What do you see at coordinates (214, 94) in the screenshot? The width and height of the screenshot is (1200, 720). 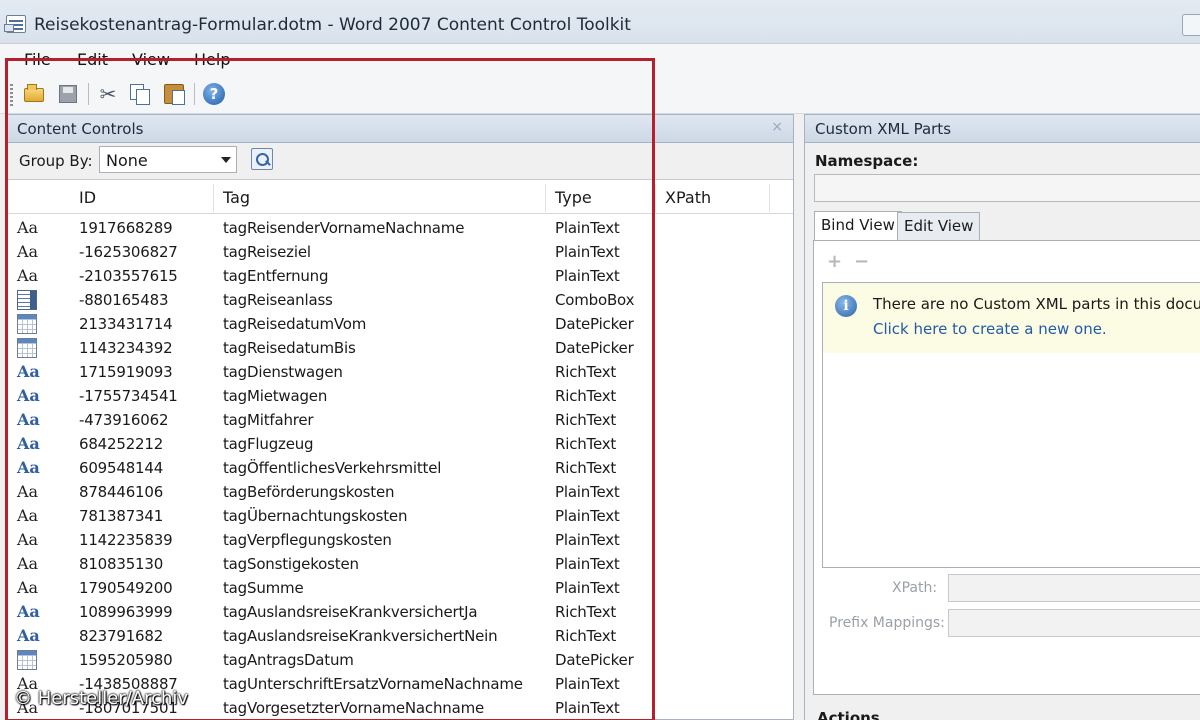 I see `help-button: ?` at bounding box center [214, 94].